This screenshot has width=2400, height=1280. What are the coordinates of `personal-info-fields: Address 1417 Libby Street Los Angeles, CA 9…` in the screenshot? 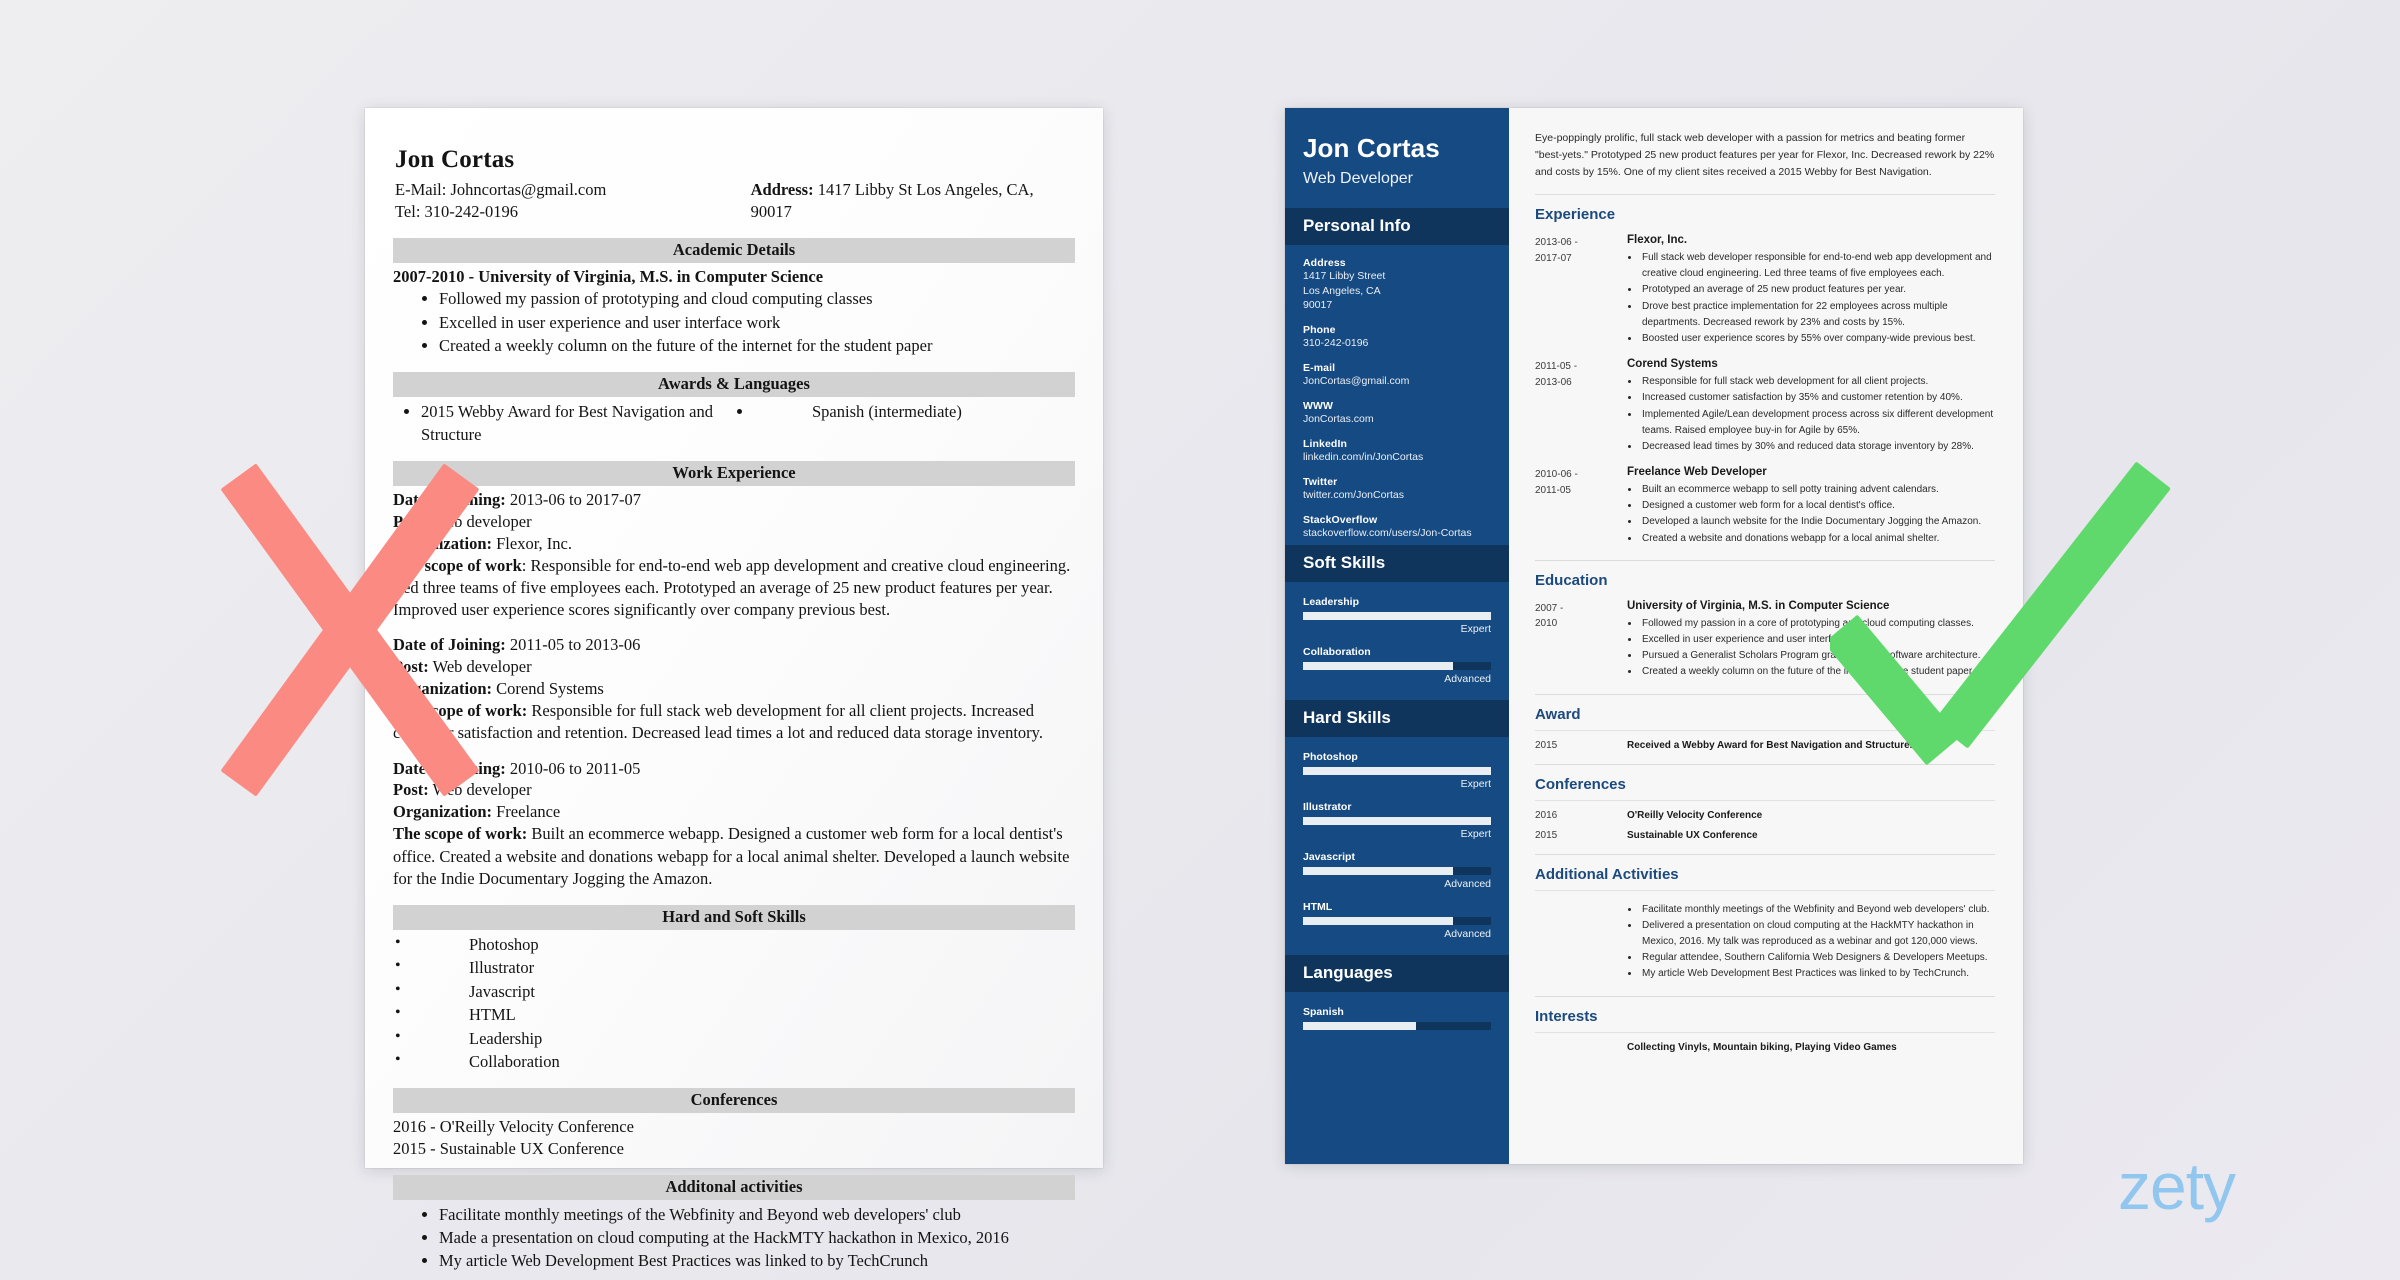 It's located at (1397, 395).